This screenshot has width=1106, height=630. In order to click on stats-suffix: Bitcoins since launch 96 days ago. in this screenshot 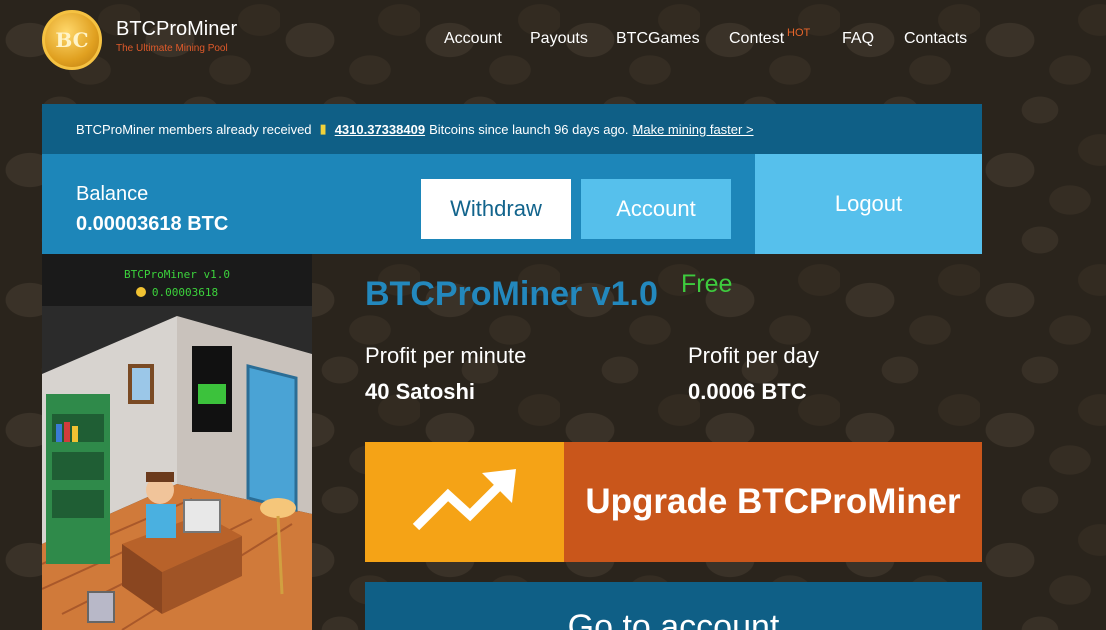, I will do `click(529, 129)`.